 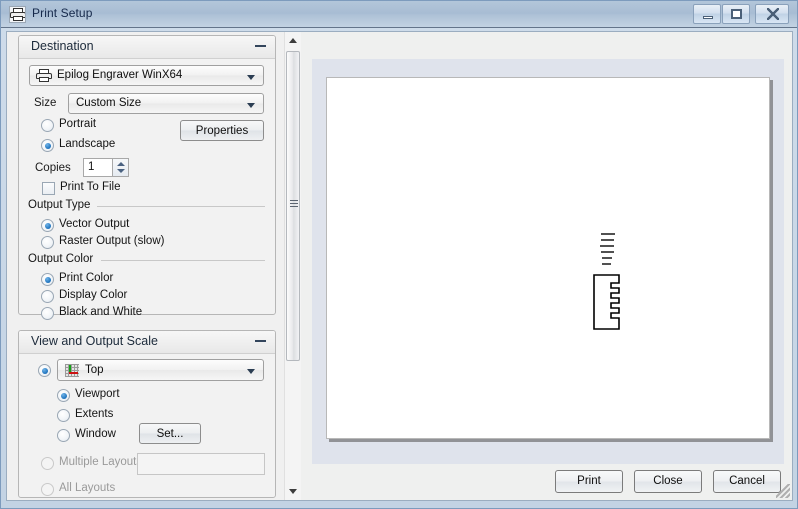 I want to click on destination-title: Destination, so click(x=62, y=46).